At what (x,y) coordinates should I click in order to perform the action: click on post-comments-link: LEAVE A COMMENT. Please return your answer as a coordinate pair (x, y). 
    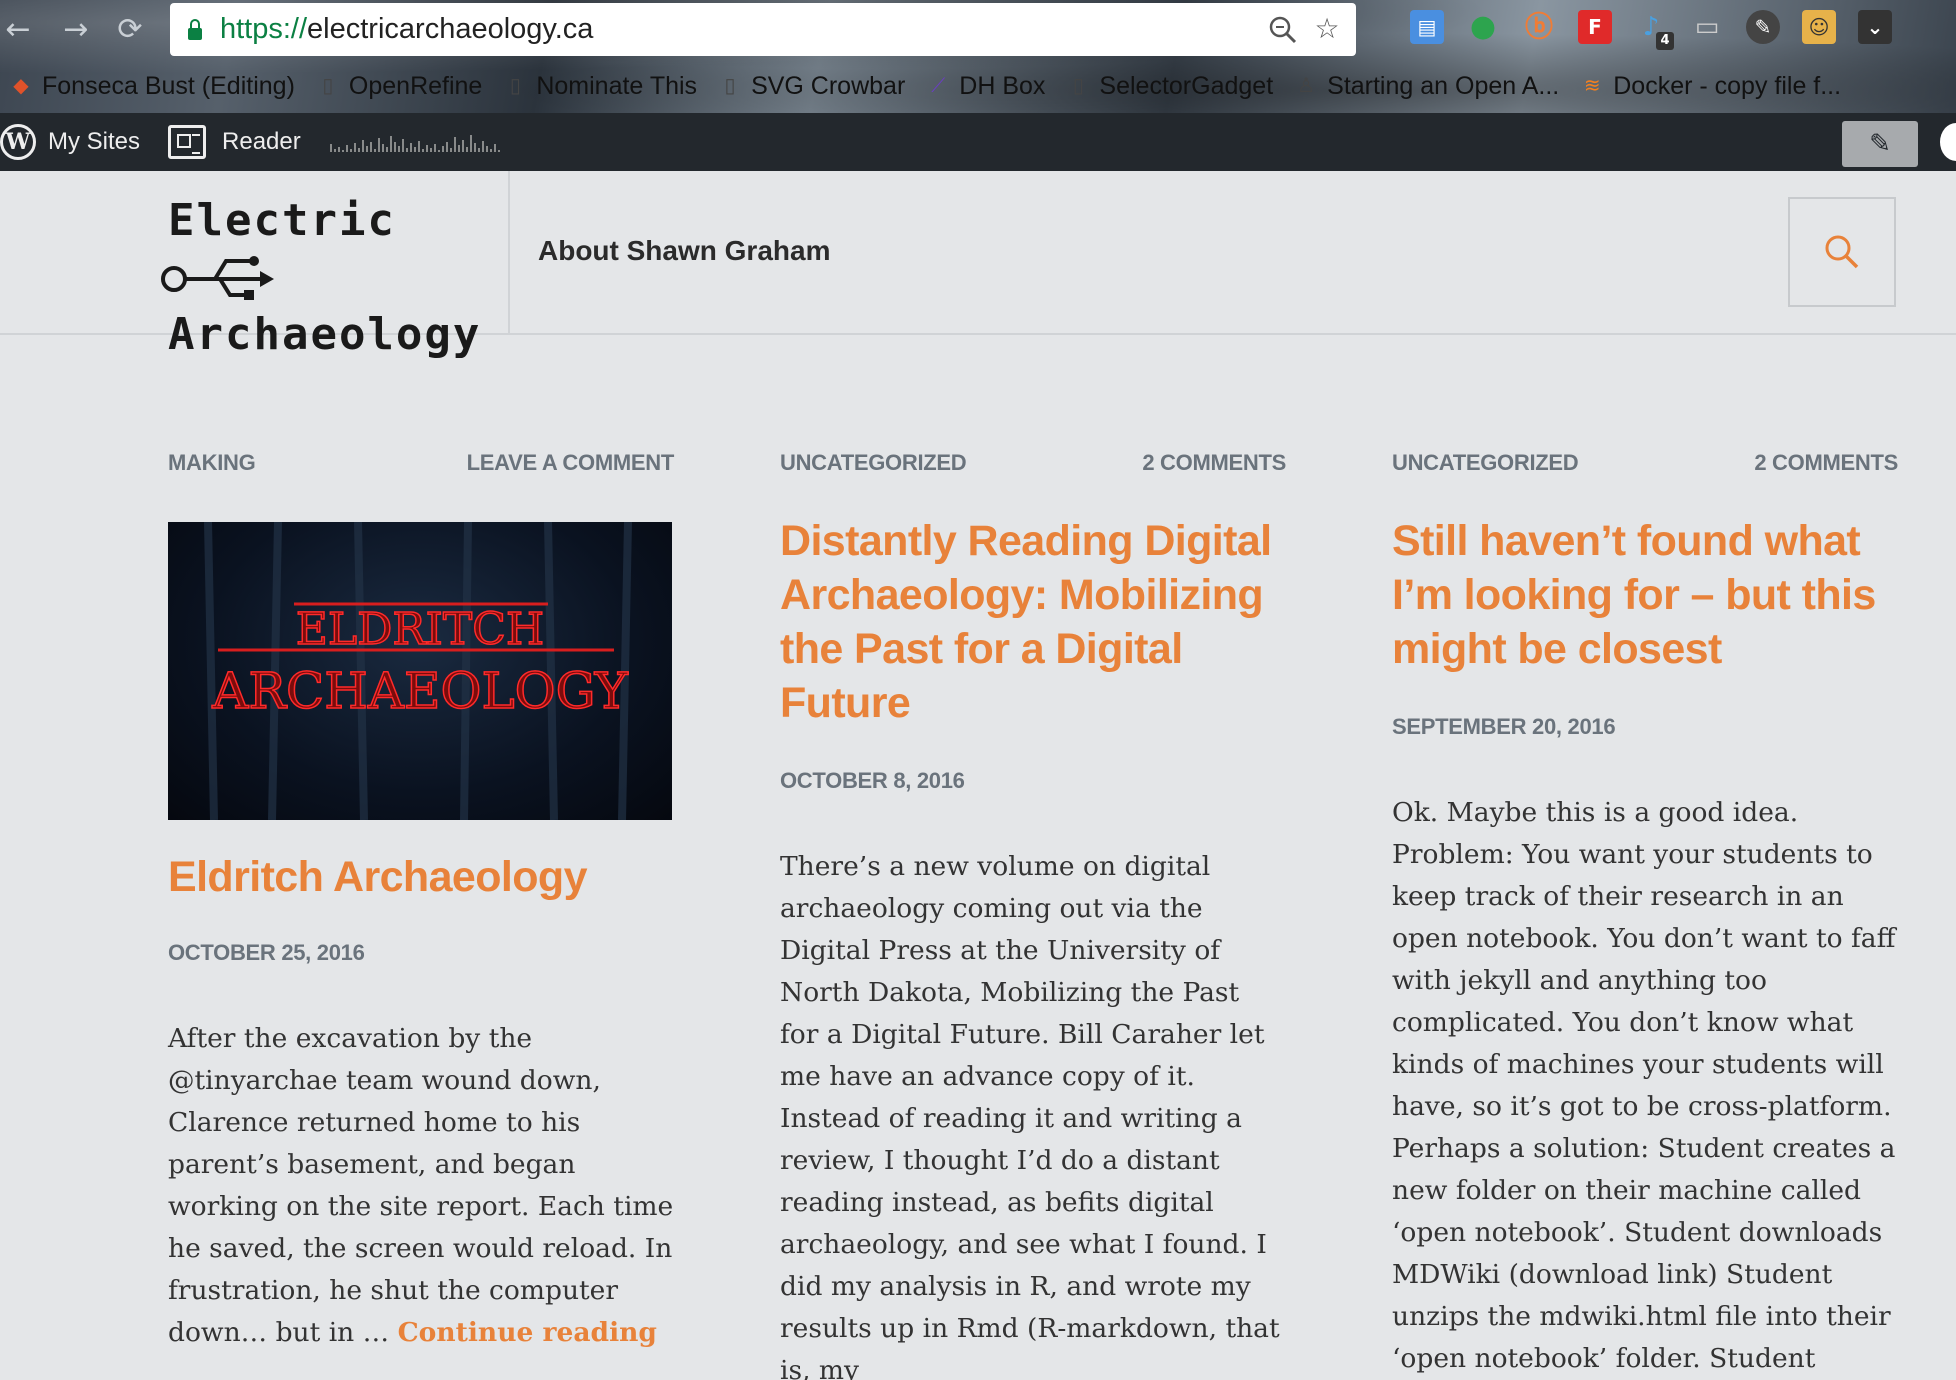
    Looking at the image, I should click on (571, 463).